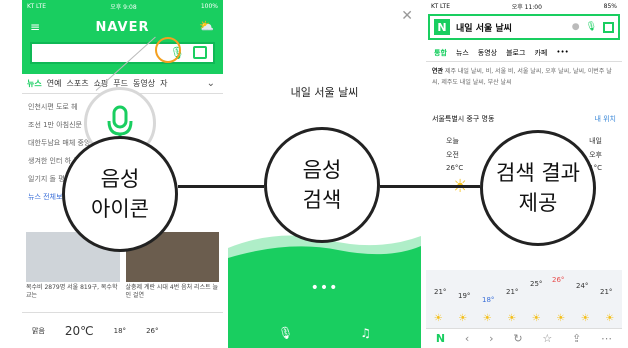 This screenshot has width=628, height=348. I want to click on clear-icon: ●, so click(576, 27).